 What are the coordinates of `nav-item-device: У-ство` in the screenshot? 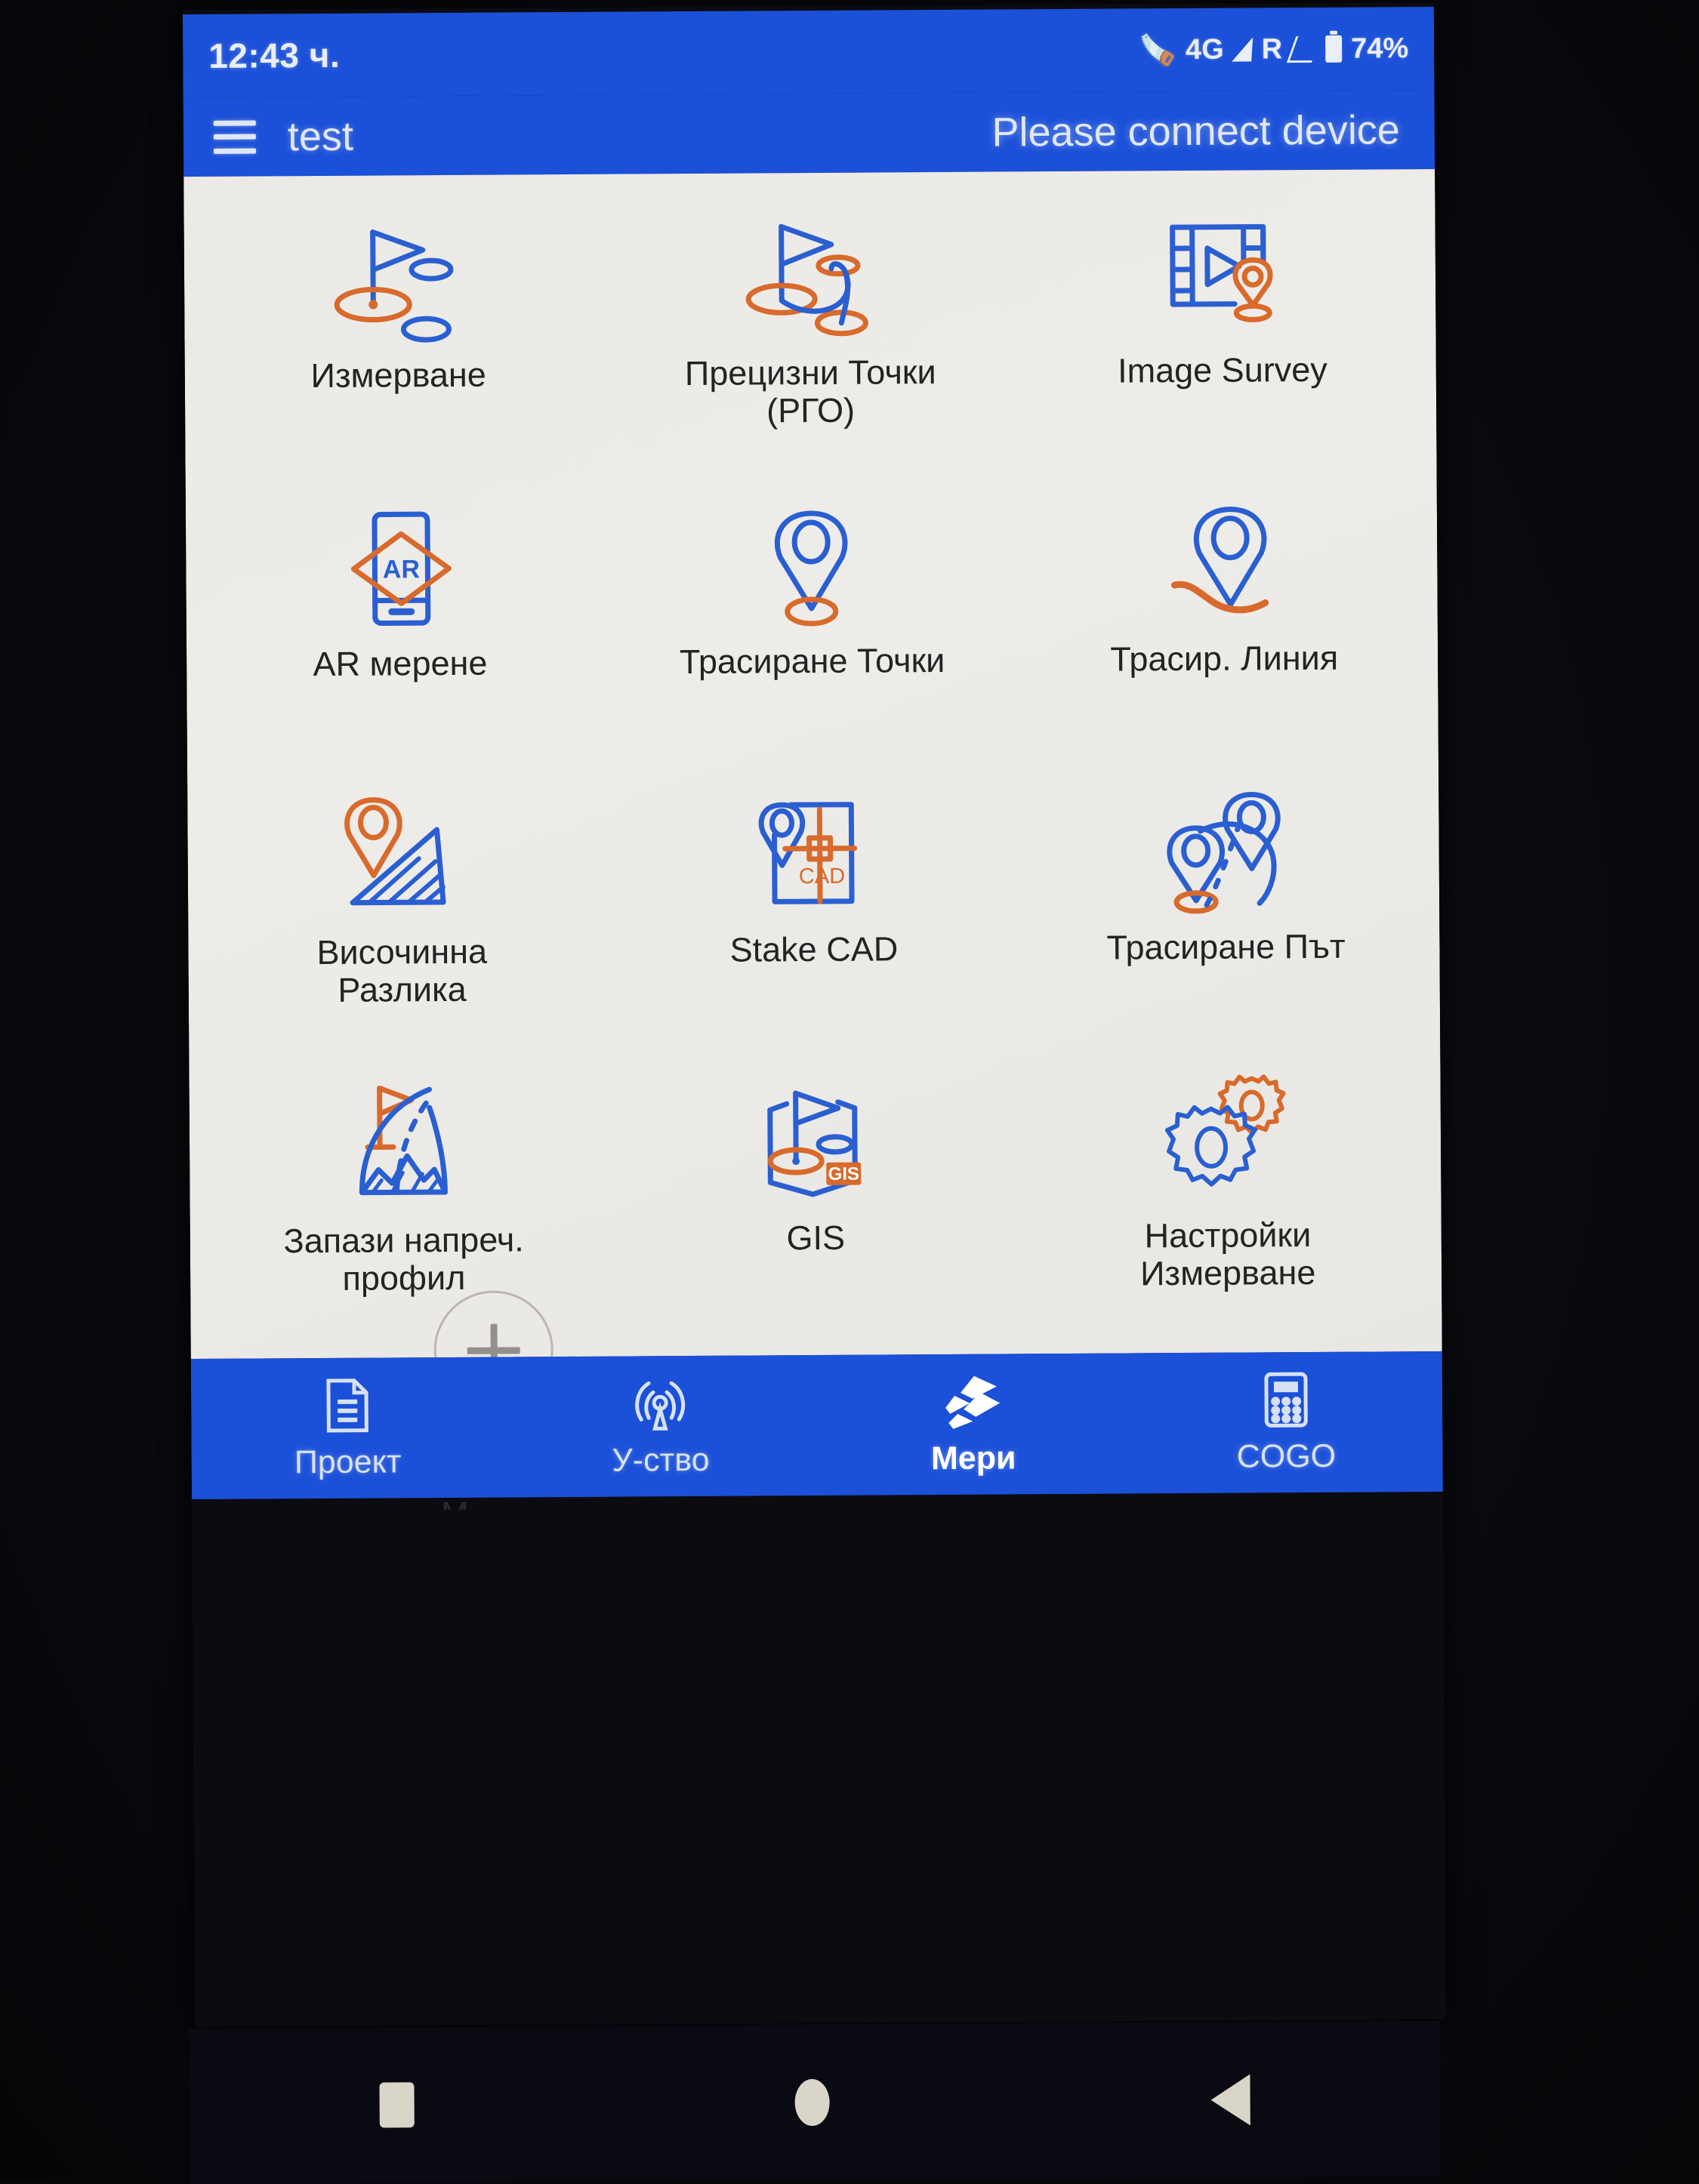 It's located at (660, 1426).